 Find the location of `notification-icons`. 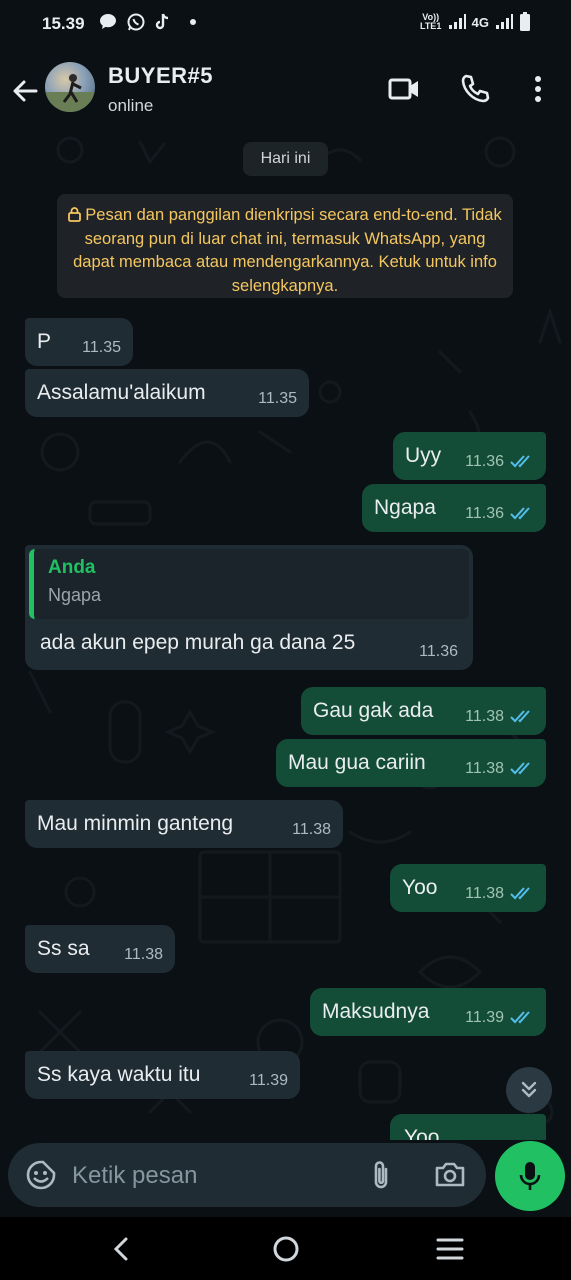

notification-icons is located at coordinates (147, 22).